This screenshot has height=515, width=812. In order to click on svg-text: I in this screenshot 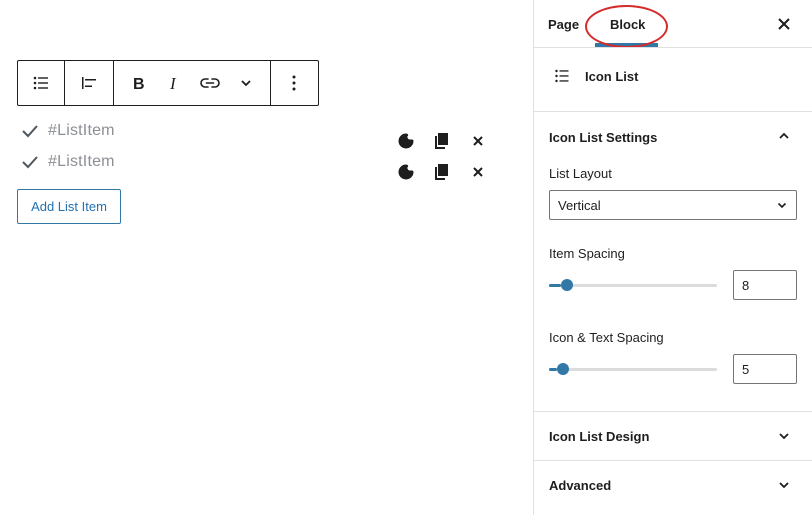, I will do `click(173, 83)`.